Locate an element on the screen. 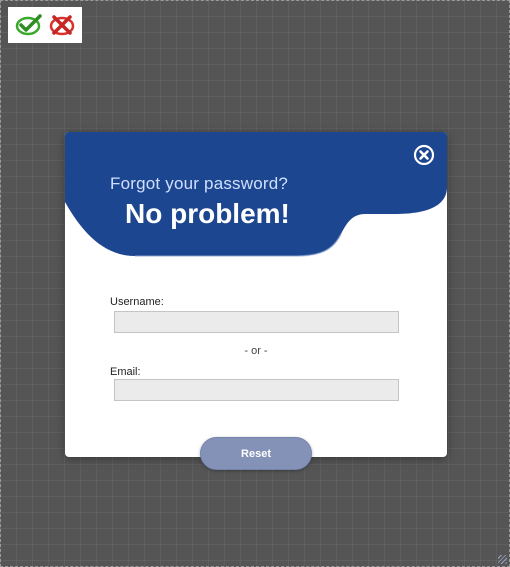 This screenshot has width=510, height=567. dialog-subheading: No problem! is located at coordinates (207, 213).